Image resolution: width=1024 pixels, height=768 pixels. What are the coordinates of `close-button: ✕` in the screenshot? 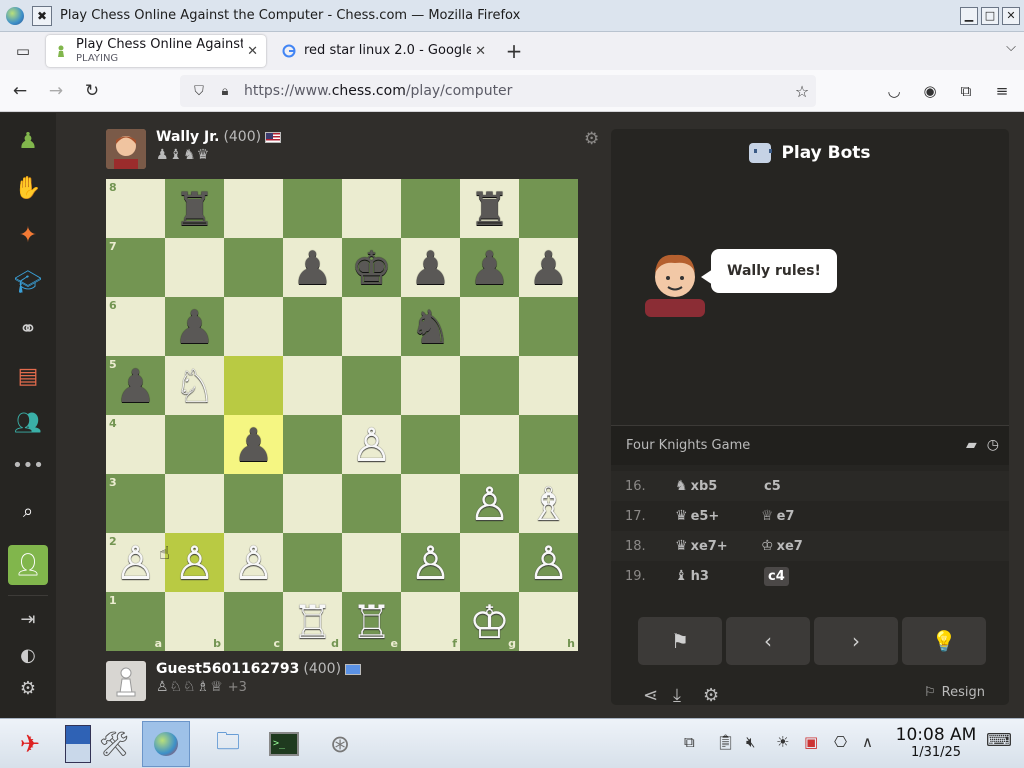 It's located at (1011, 15).